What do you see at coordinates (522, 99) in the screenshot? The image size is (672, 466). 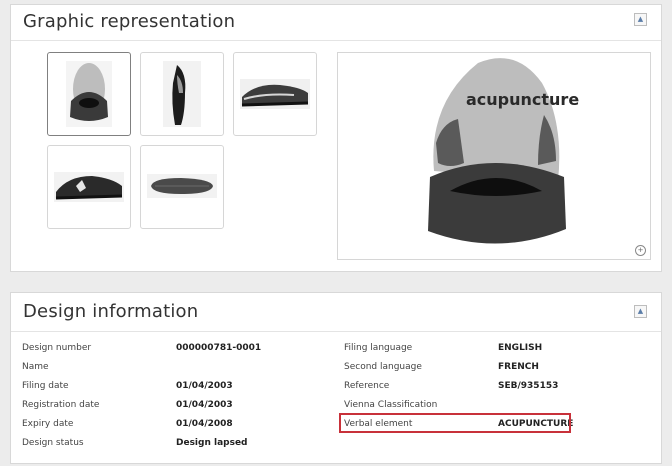 I see `preview-brand-text: acupuncture` at bounding box center [522, 99].